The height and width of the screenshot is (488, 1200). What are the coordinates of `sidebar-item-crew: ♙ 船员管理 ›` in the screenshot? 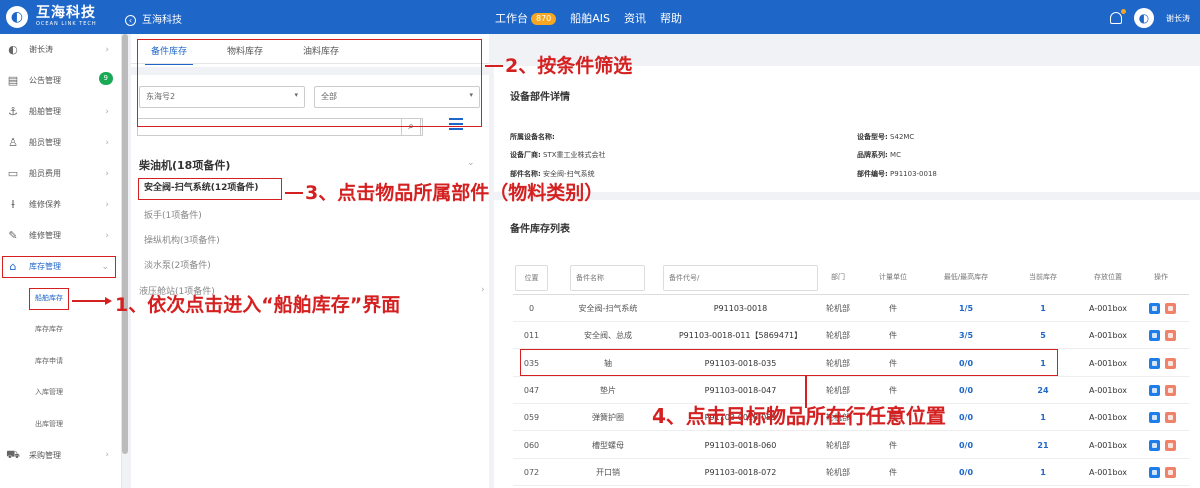 It's located at (60, 142).